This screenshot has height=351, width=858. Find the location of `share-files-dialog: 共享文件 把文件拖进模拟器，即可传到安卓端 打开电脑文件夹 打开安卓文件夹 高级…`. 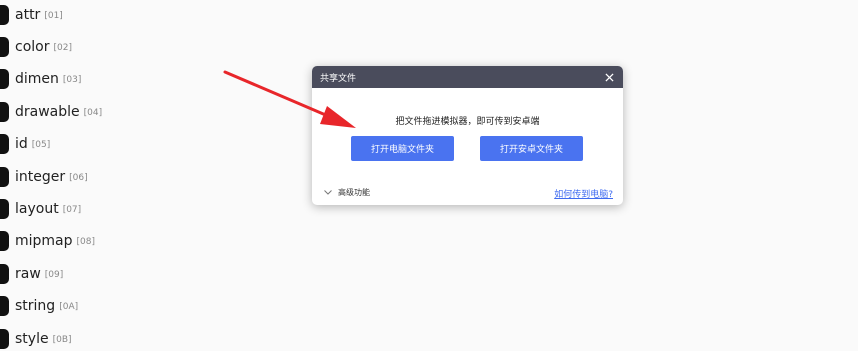

share-files-dialog: 共享文件 把文件拖进模拟器，即可传到安卓端 打开电脑文件夹 打开安卓文件夹 高级… is located at coordinates (467, 135).